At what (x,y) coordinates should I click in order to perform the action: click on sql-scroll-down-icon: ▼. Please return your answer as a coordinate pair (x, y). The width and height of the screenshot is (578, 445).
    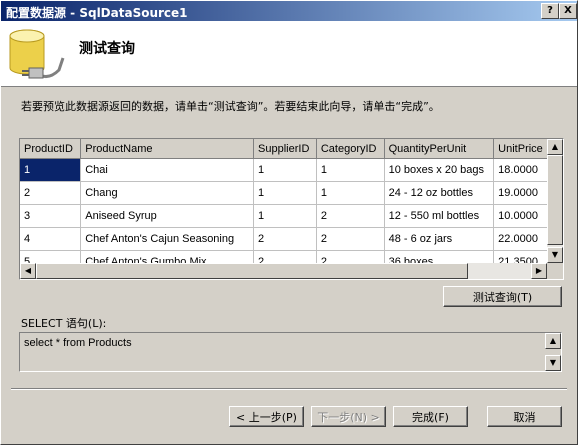
    Looking at the image, I should click on (553, 363).